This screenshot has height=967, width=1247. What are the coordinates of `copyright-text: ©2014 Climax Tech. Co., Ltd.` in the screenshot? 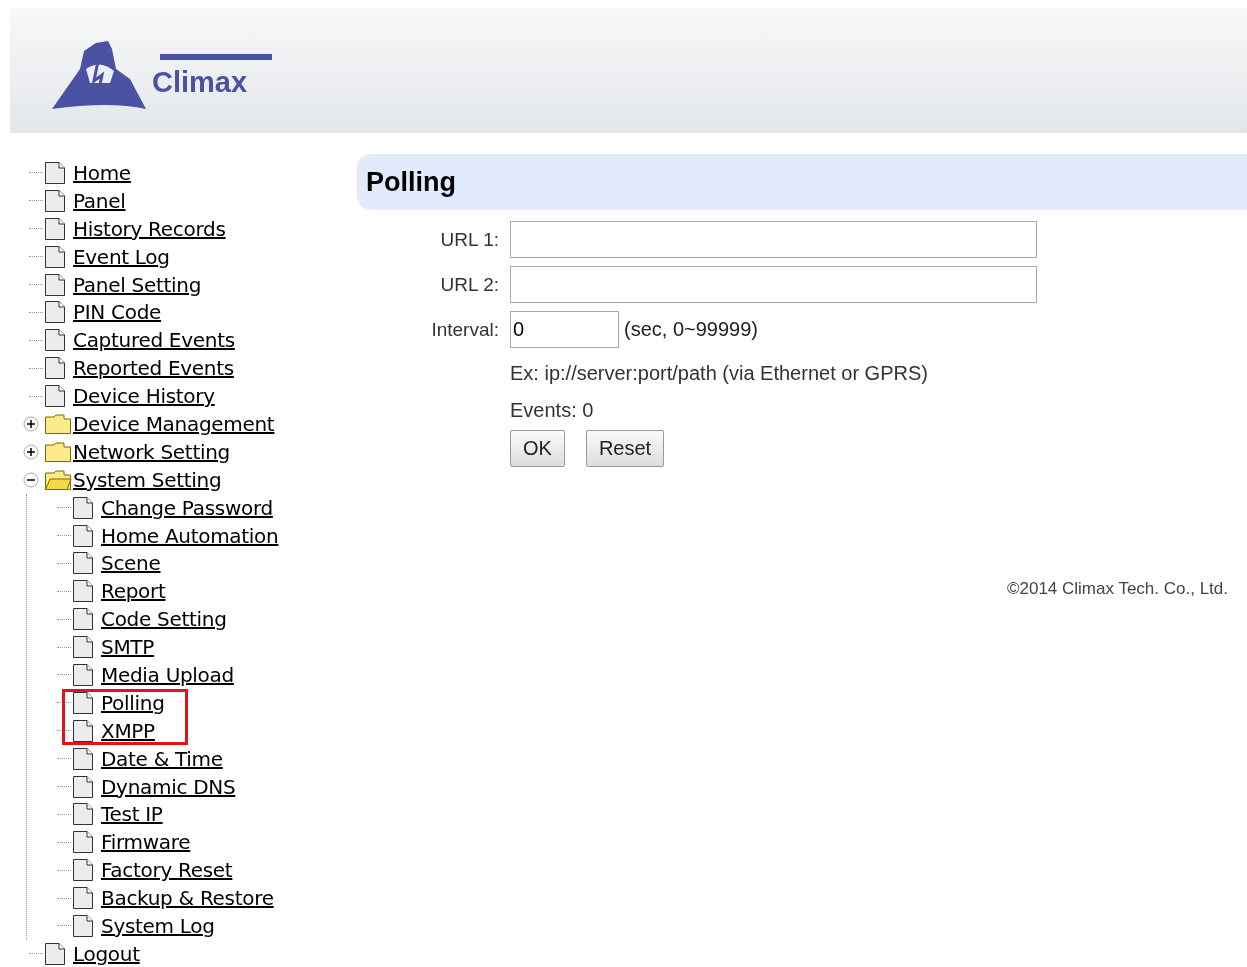 It's located at (1116, 589).